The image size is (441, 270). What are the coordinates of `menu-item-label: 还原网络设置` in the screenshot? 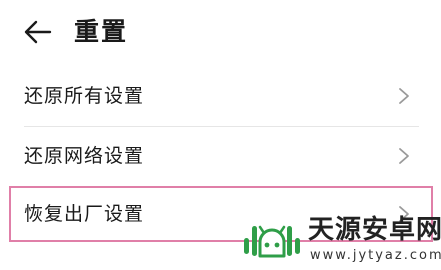 It's located at (84, 156).